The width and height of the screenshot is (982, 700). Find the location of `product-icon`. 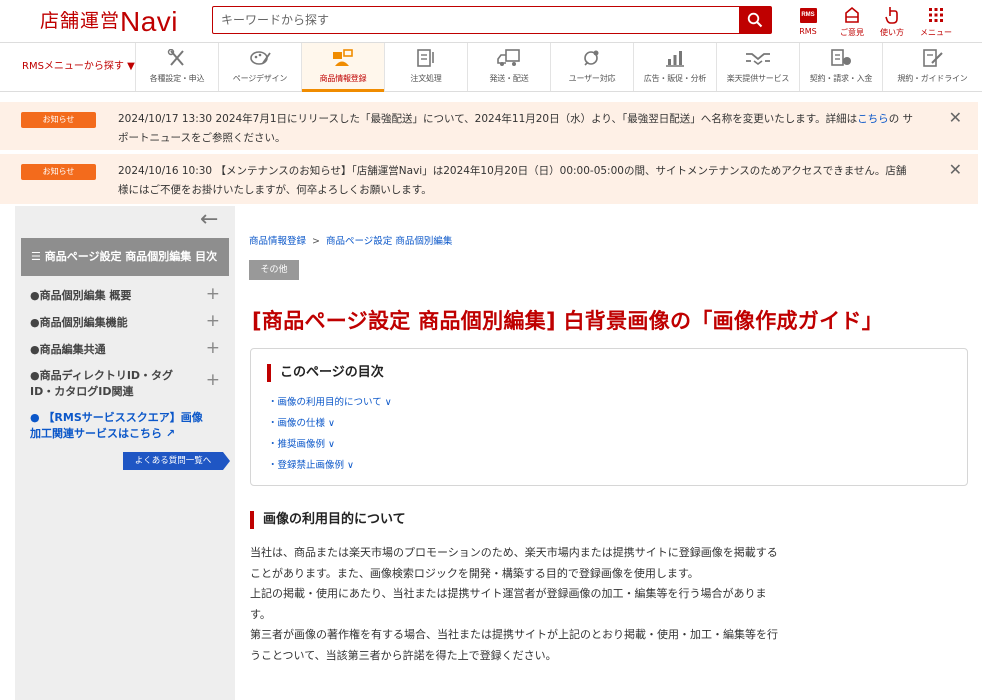

product-icon is located at coordinates (343, 57).